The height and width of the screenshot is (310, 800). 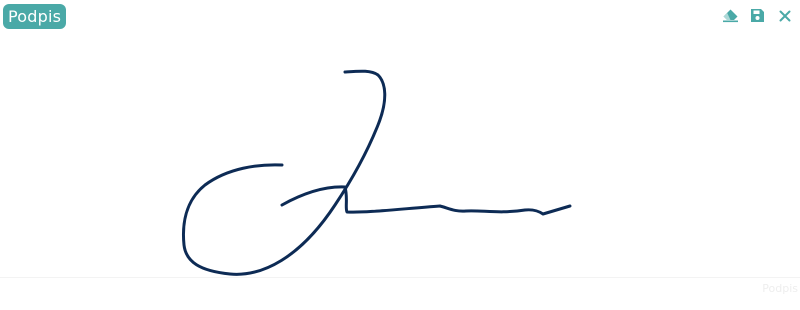 I want to click on title-badge: Podpis, so click(x=35, y=16).